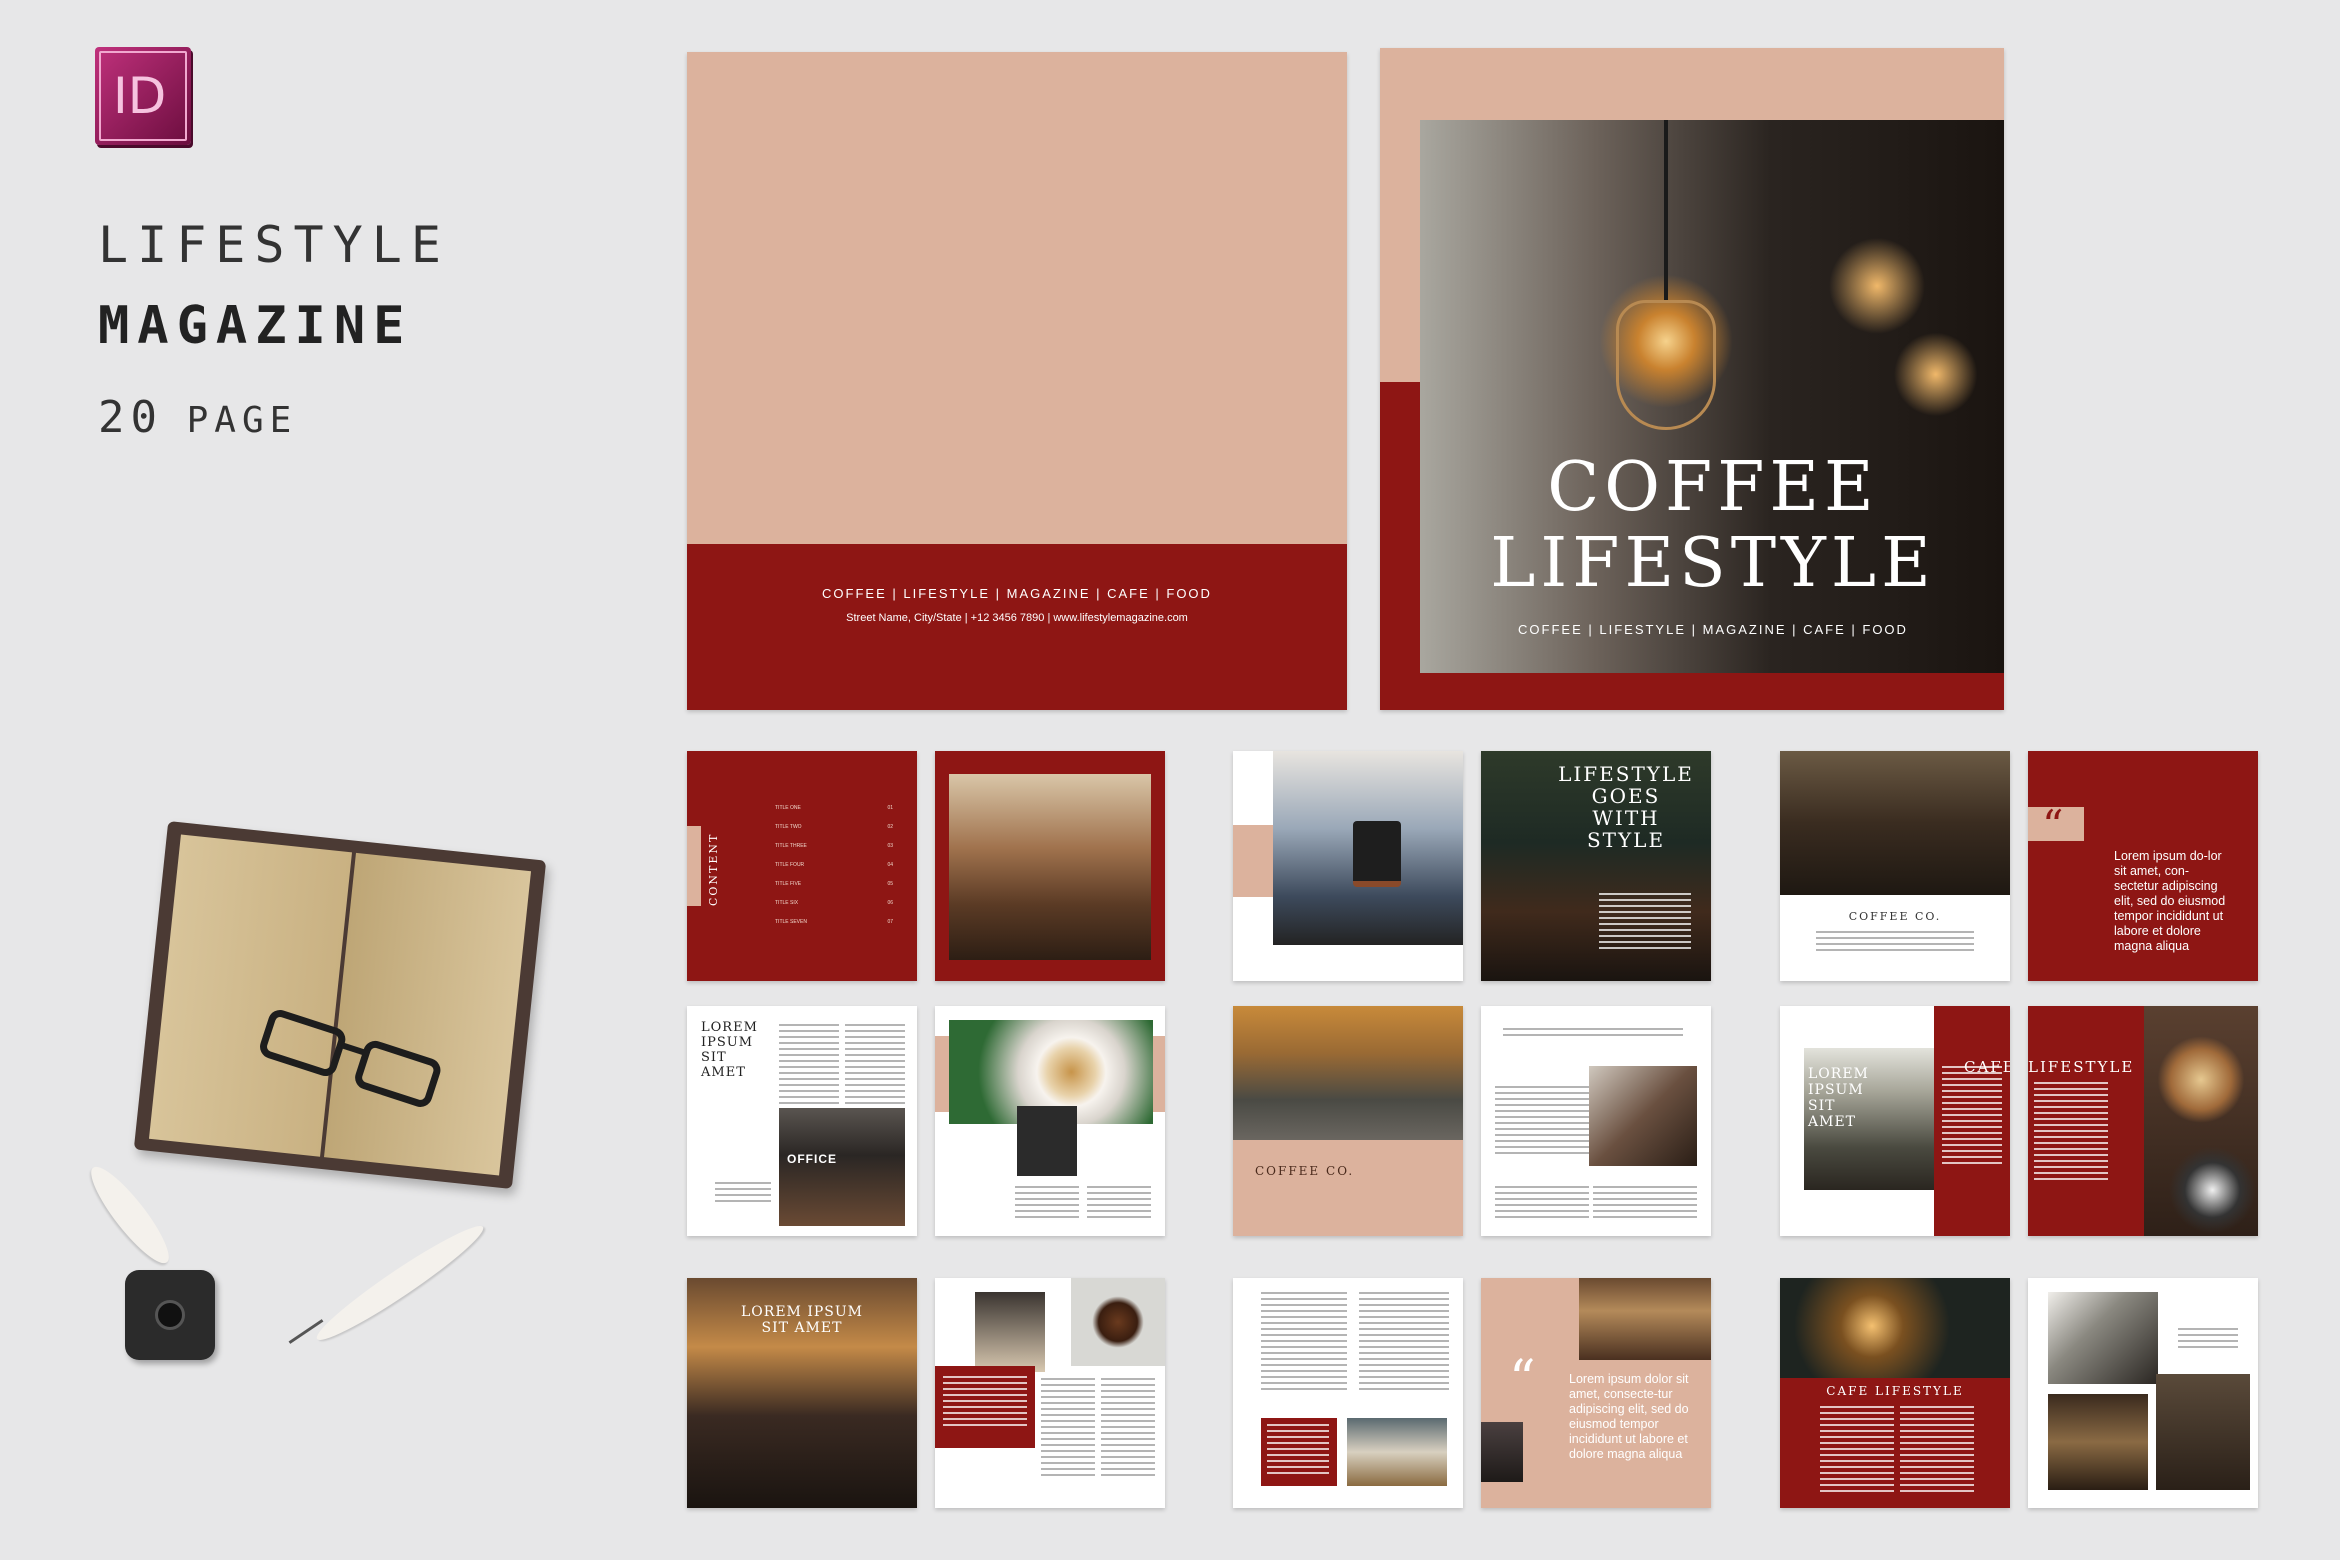 The height and width of the screenshot is (1560, 2340). I want to click on barista-page, so click(1596, 1121).